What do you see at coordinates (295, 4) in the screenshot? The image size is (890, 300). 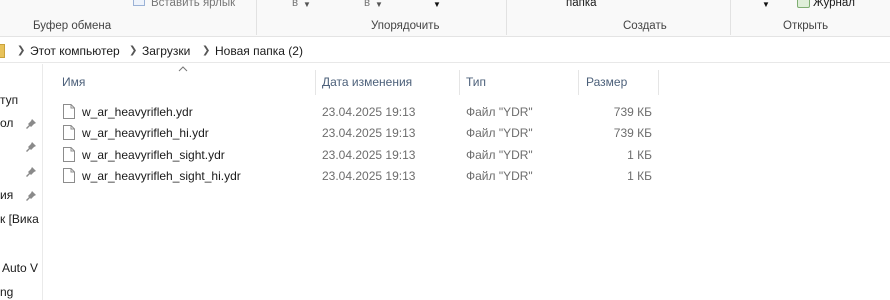 I see `move-to-button: в` at bounding box center [295, 4].